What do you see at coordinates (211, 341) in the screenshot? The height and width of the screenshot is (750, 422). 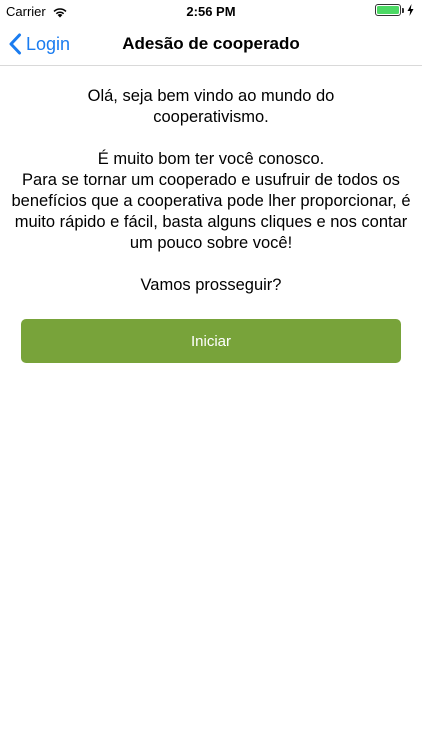 I see `start-button: Iniciar` at bounding box center [211, 341].